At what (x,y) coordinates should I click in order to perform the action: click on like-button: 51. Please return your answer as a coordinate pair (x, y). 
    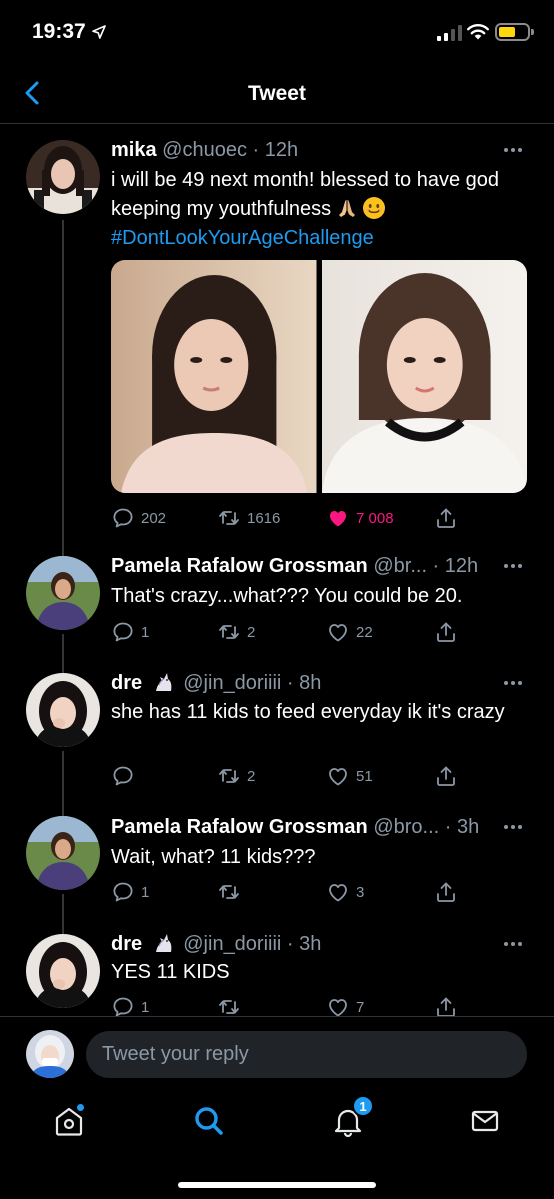
    Looking at the image, I should click on (349, 776).